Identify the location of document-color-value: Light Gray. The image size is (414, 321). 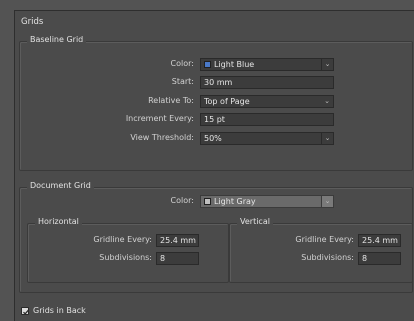
(235, 201).